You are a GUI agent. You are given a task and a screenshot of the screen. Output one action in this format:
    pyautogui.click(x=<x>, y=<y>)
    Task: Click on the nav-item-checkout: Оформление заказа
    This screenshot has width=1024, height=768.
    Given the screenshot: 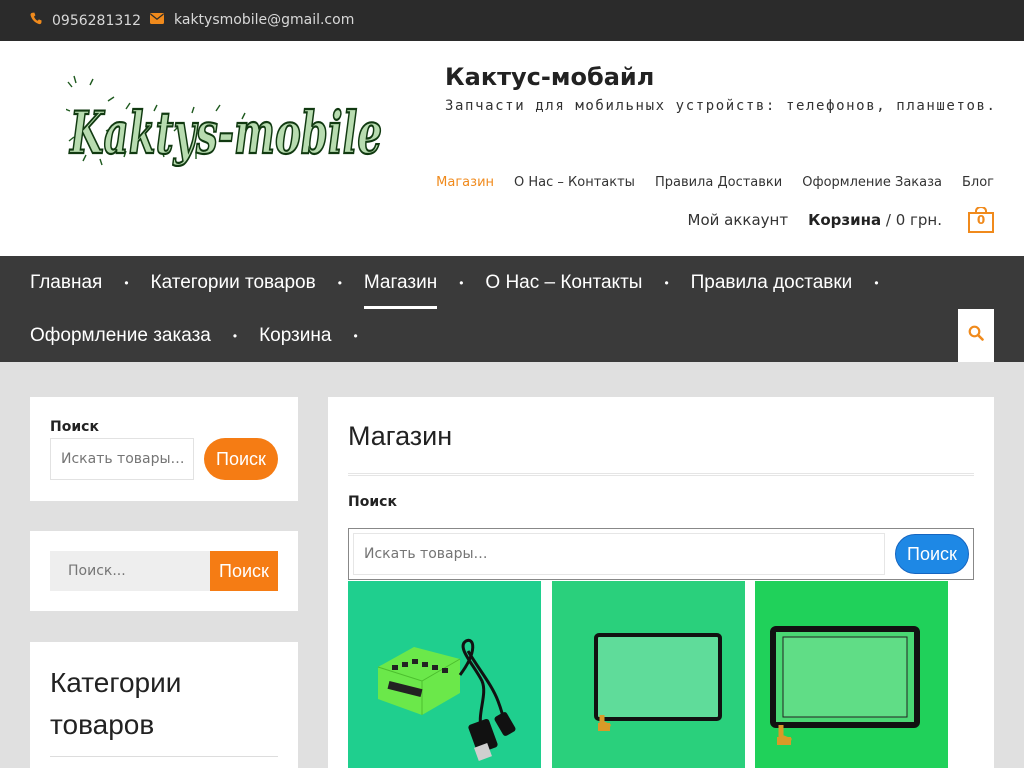 What is the action you would take?
    pyautogui.click(x=120, y=335)
    